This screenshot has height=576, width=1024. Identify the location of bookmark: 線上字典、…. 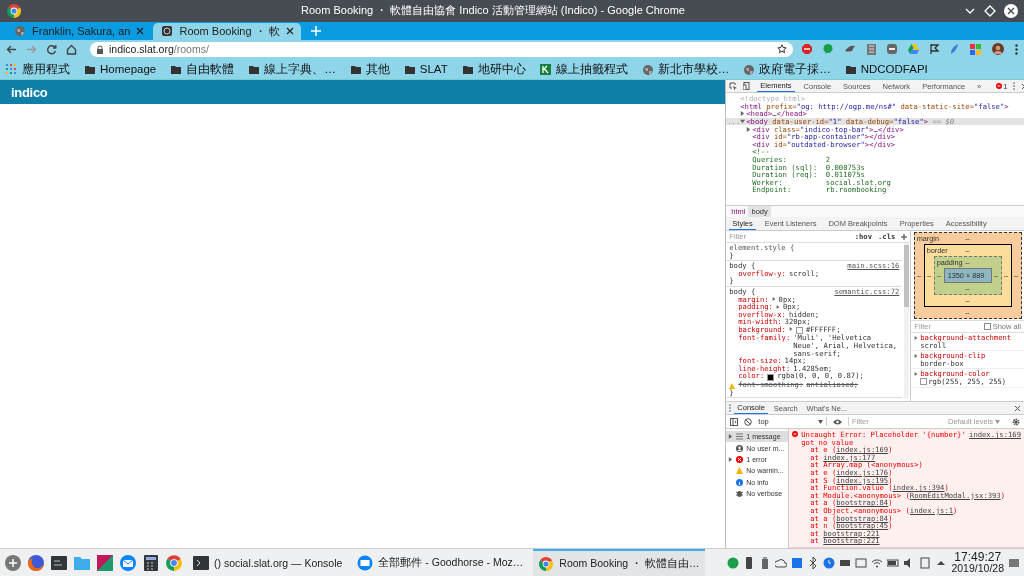
(292, 69).